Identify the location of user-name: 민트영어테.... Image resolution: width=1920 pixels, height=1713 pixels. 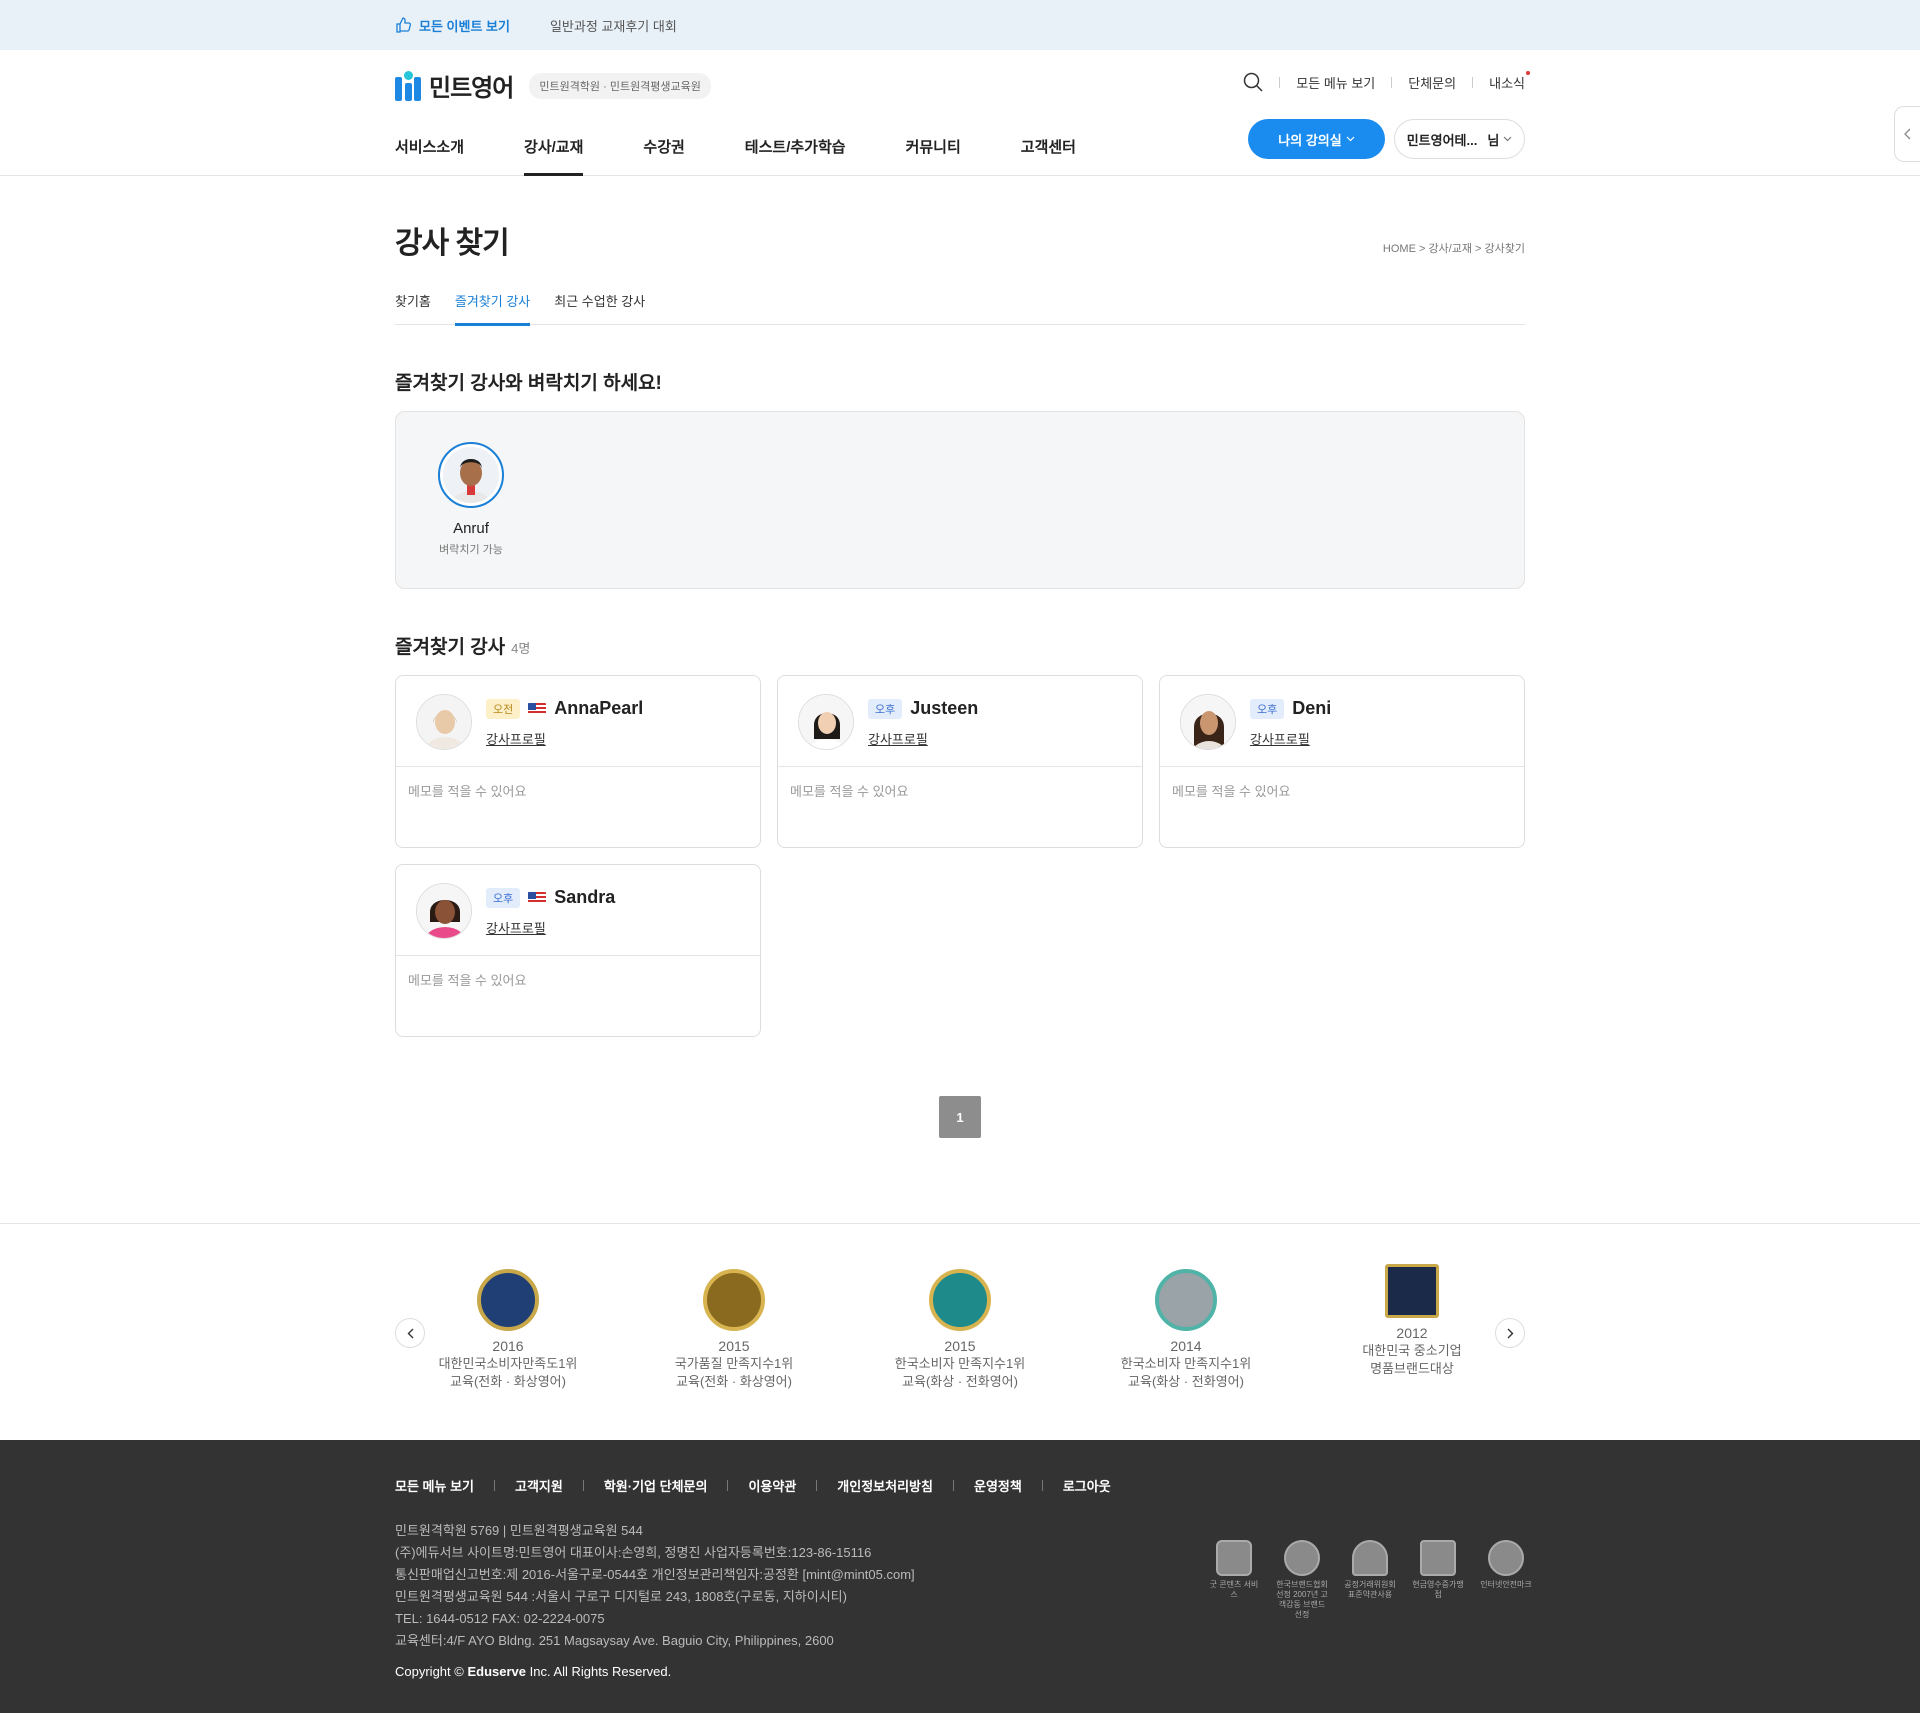
(1442, 140).